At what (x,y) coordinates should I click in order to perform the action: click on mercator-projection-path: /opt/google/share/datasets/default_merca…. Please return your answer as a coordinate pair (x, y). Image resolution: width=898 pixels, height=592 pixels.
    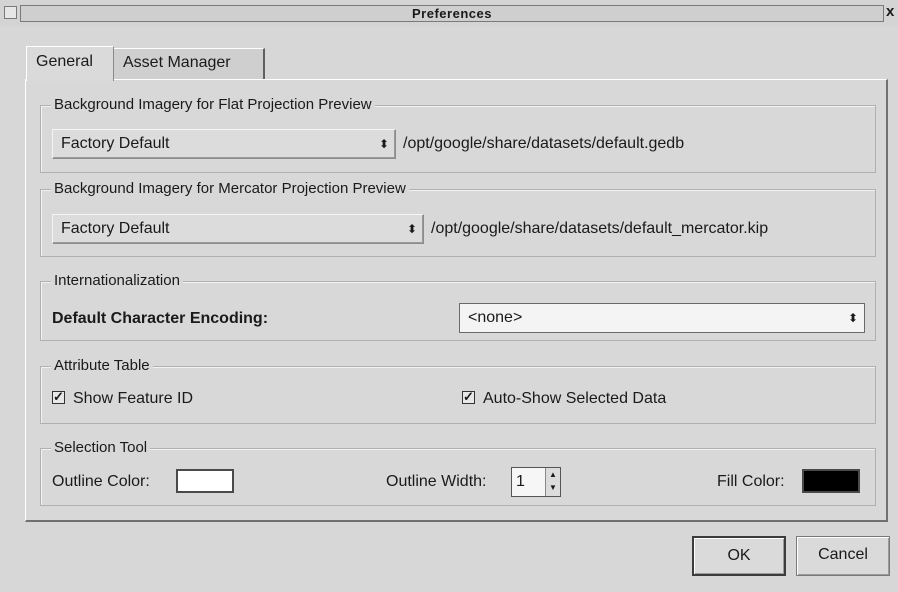
    Looking at the image, I should click on (600, 228).